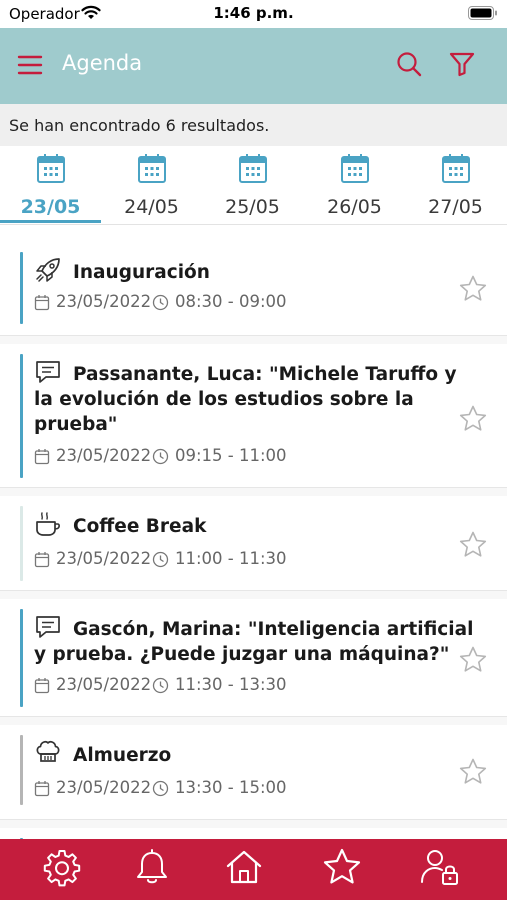 The width and height of the screenshot is (507, 900). I want to click on tab-24-05: 24/05, so click(151, 185).